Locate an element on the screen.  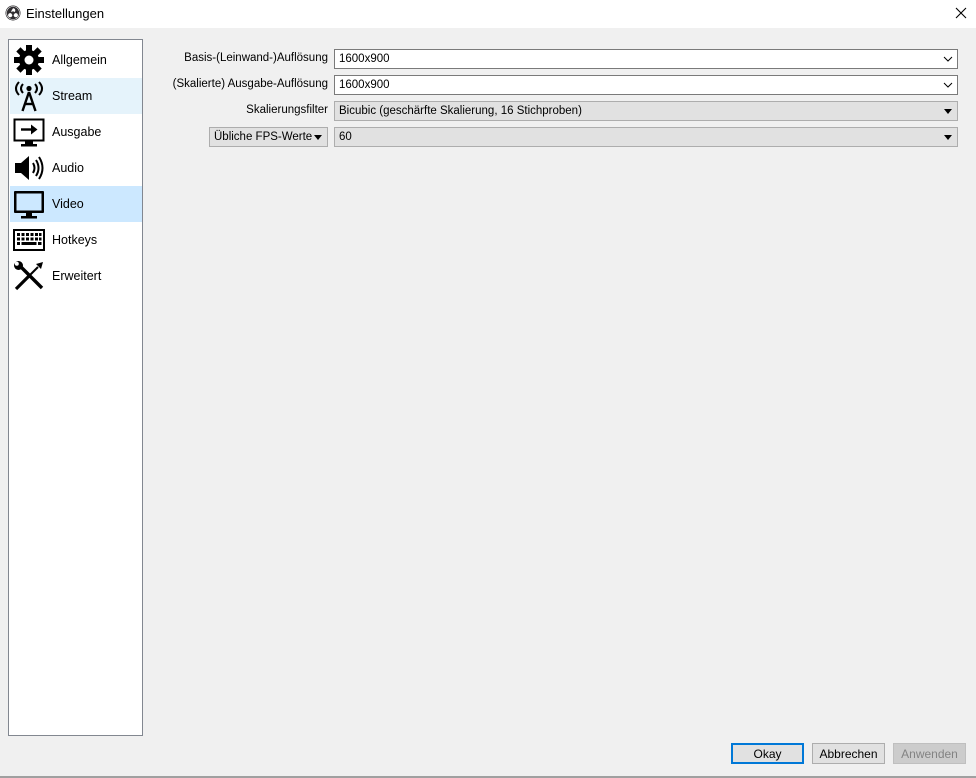
output-resolution-combobox: 1600x900 is located at coordinates (646, 85).